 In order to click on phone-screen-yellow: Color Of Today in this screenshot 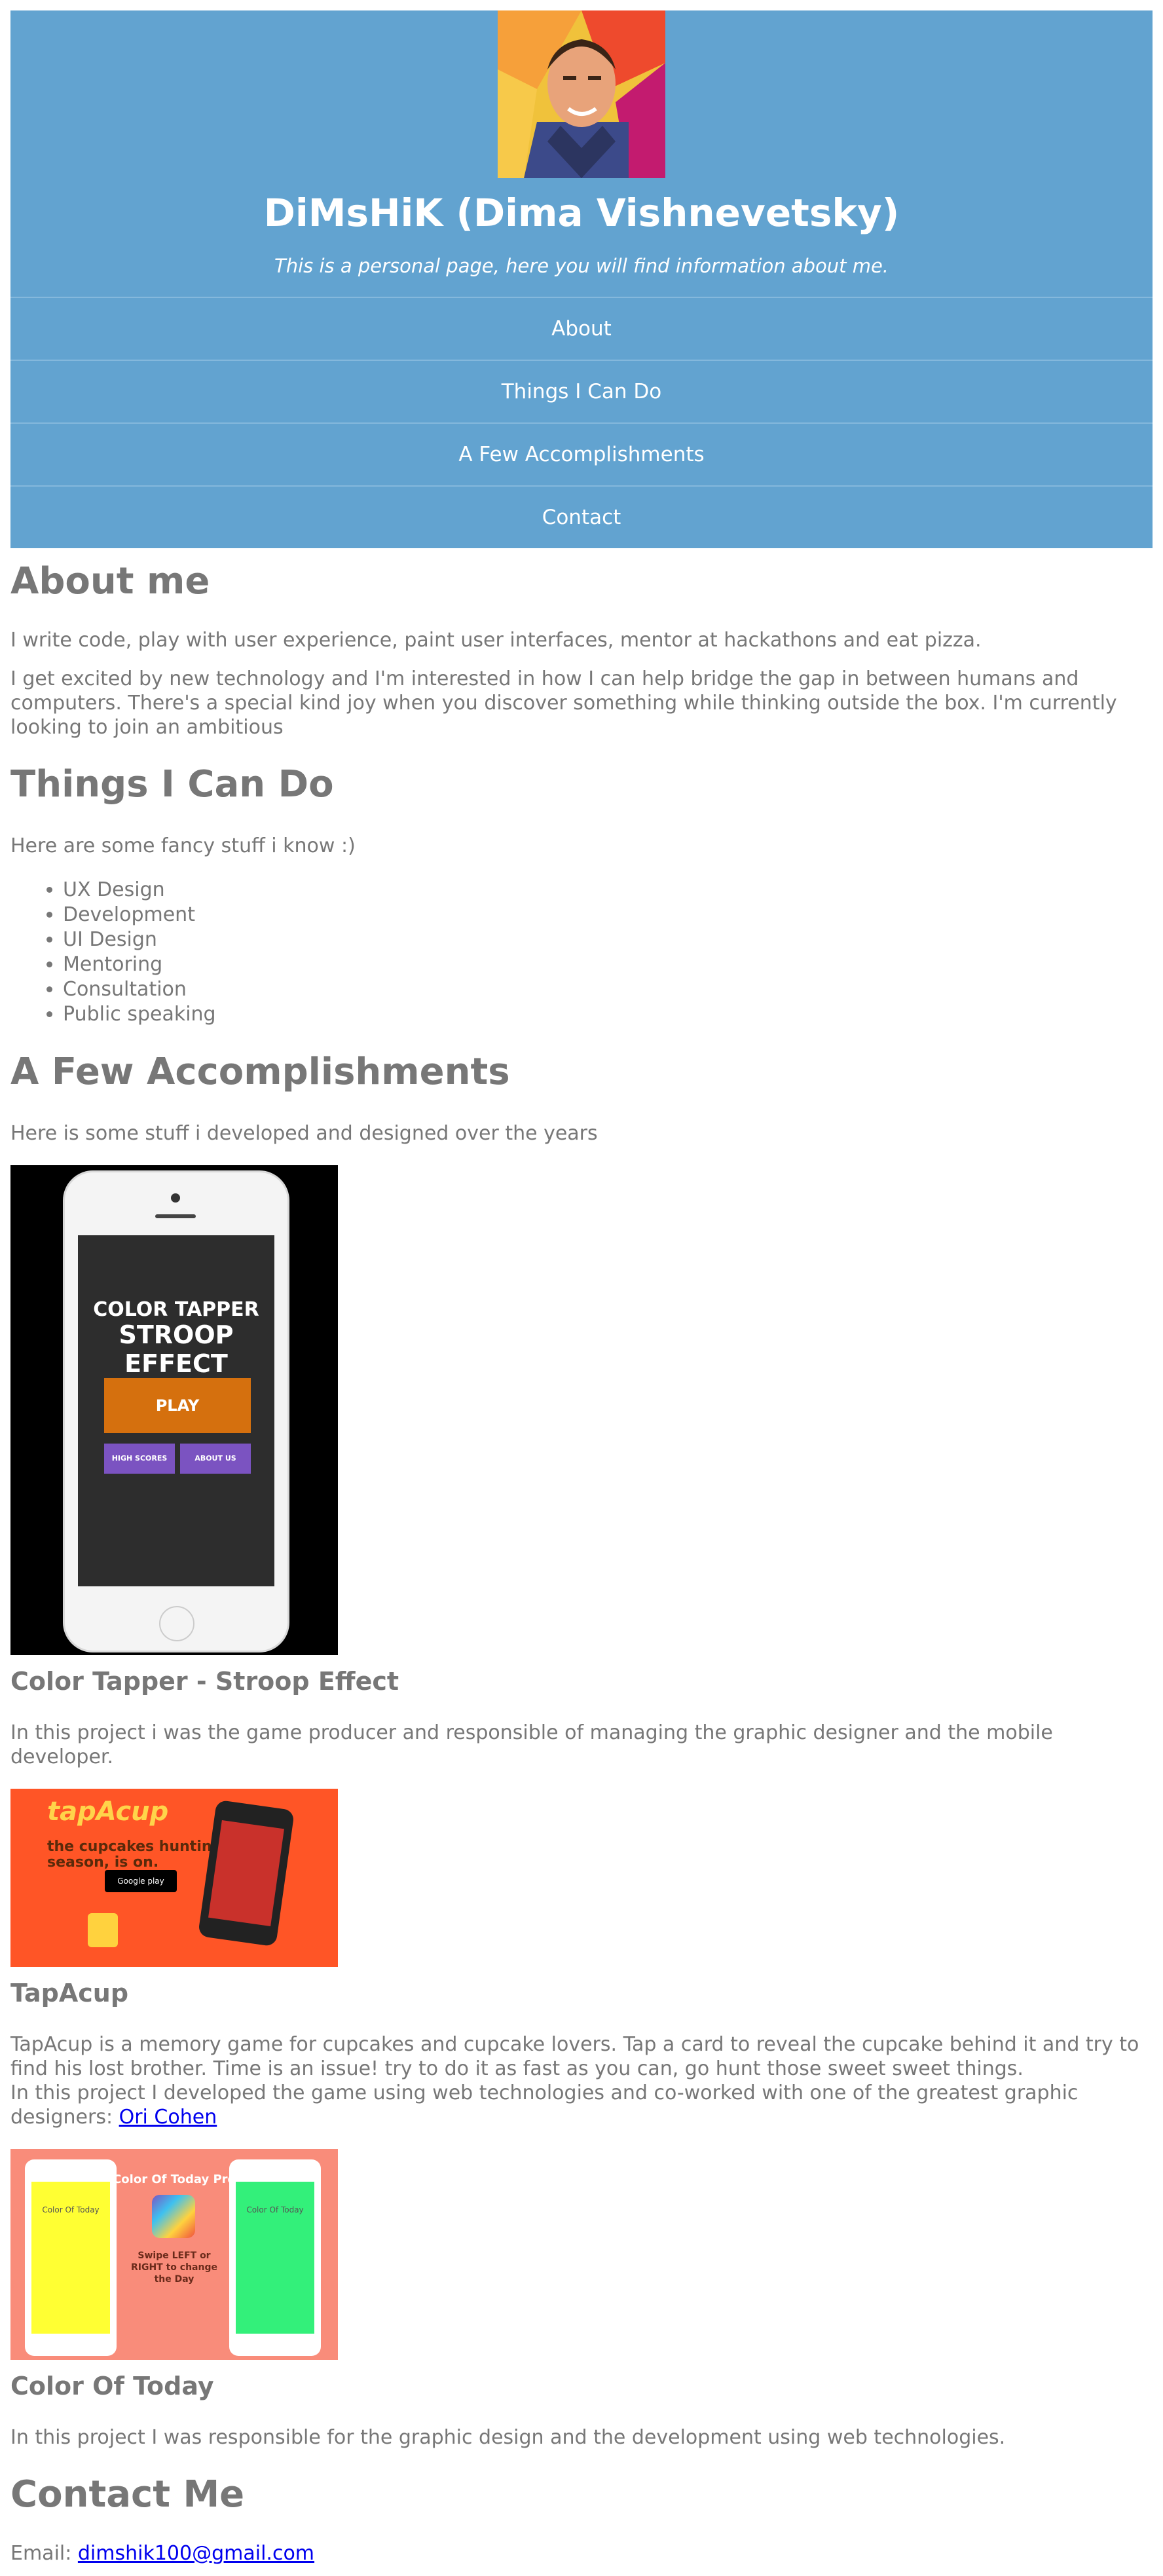, I will do `click(70, 2258)`.